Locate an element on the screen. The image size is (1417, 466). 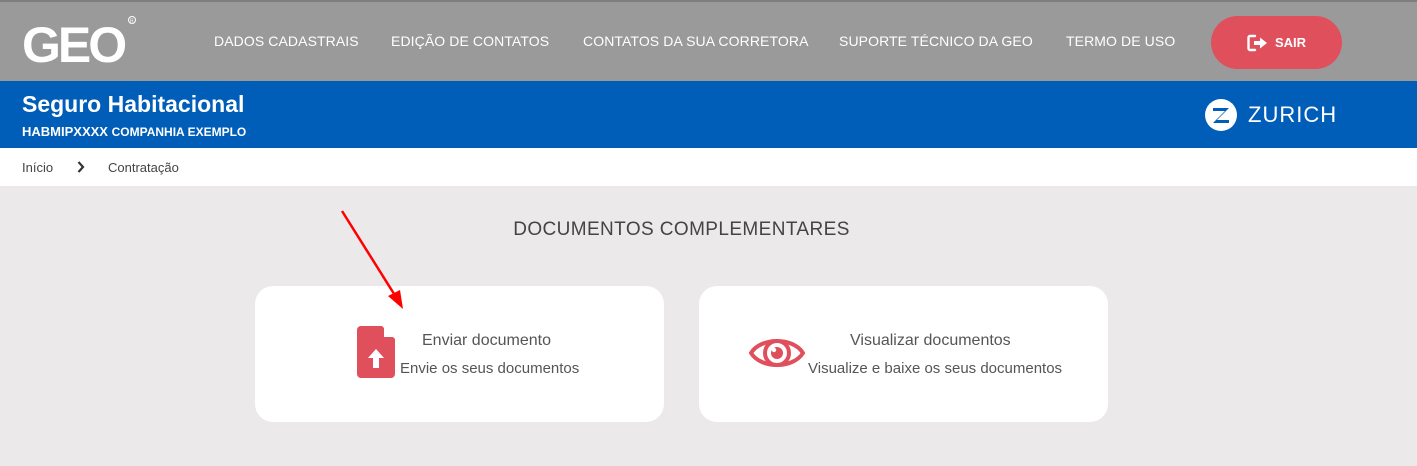
product-title: Seguro Habitacional is located at coordinates (133, 104).